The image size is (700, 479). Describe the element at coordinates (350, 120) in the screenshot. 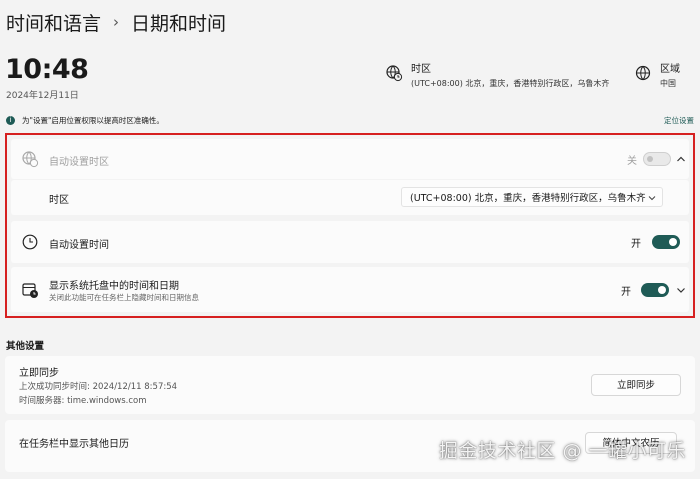

I see `location-notice: i 为"设置"启用位置权限以提高时区准确性。 定位设置` at that location.